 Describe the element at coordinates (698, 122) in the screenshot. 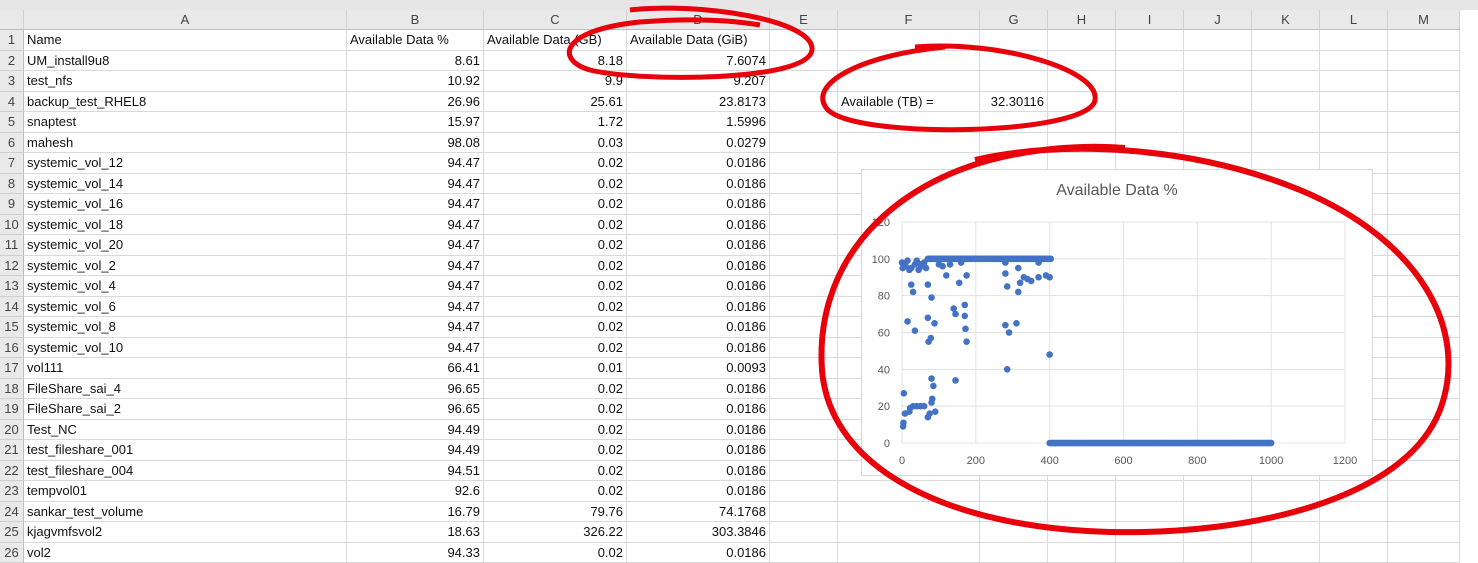

I see `cell-D5: 1.5996` at that location.